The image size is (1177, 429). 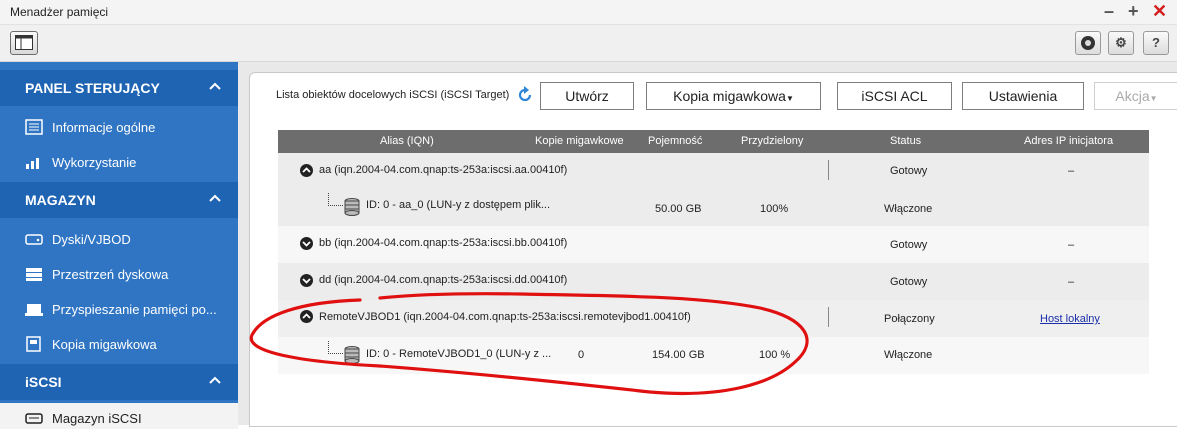 What do you see at coordinates (59, 12) in the screenshot?
I see `window-title: Menadżer pamięci` at bounding box center [59, 12].